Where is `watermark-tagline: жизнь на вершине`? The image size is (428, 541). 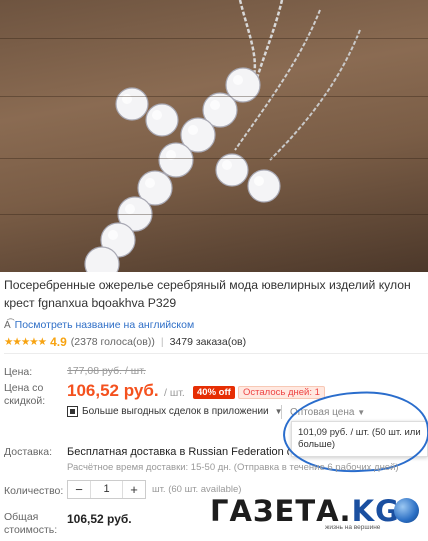
watermark-tagline: жизнь на вершине is located at coordinates (353, 527).